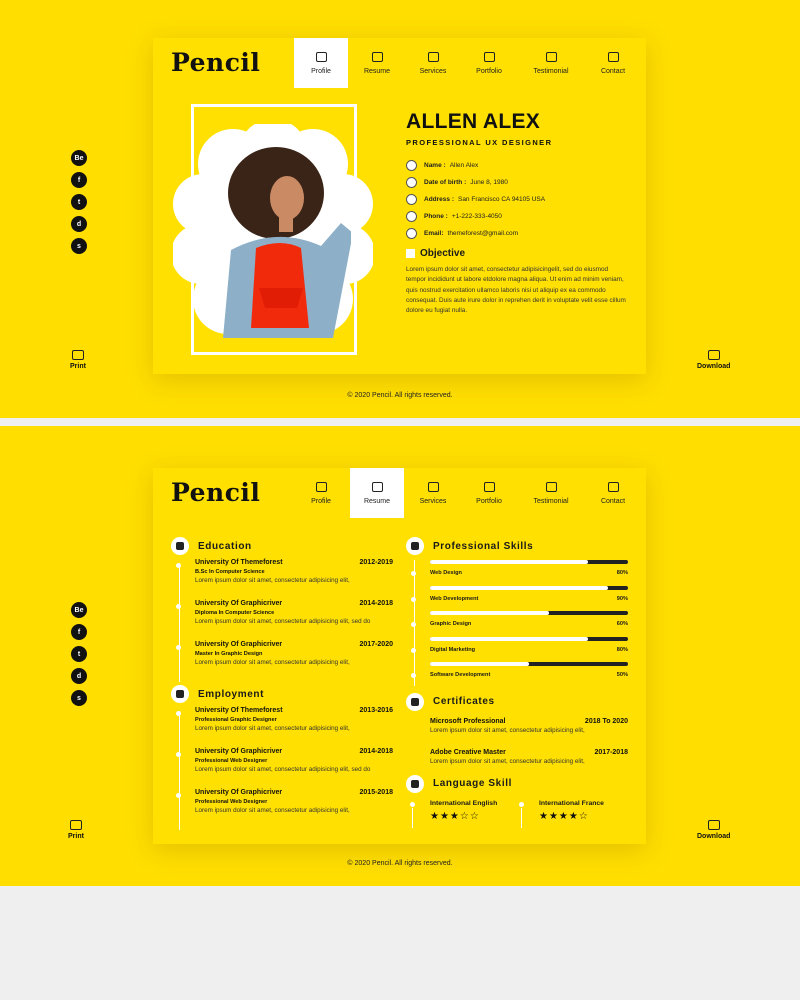 The image size is (800, 1000). I want to click on language-item: International English ★★★☆☆, so click(464, 814).